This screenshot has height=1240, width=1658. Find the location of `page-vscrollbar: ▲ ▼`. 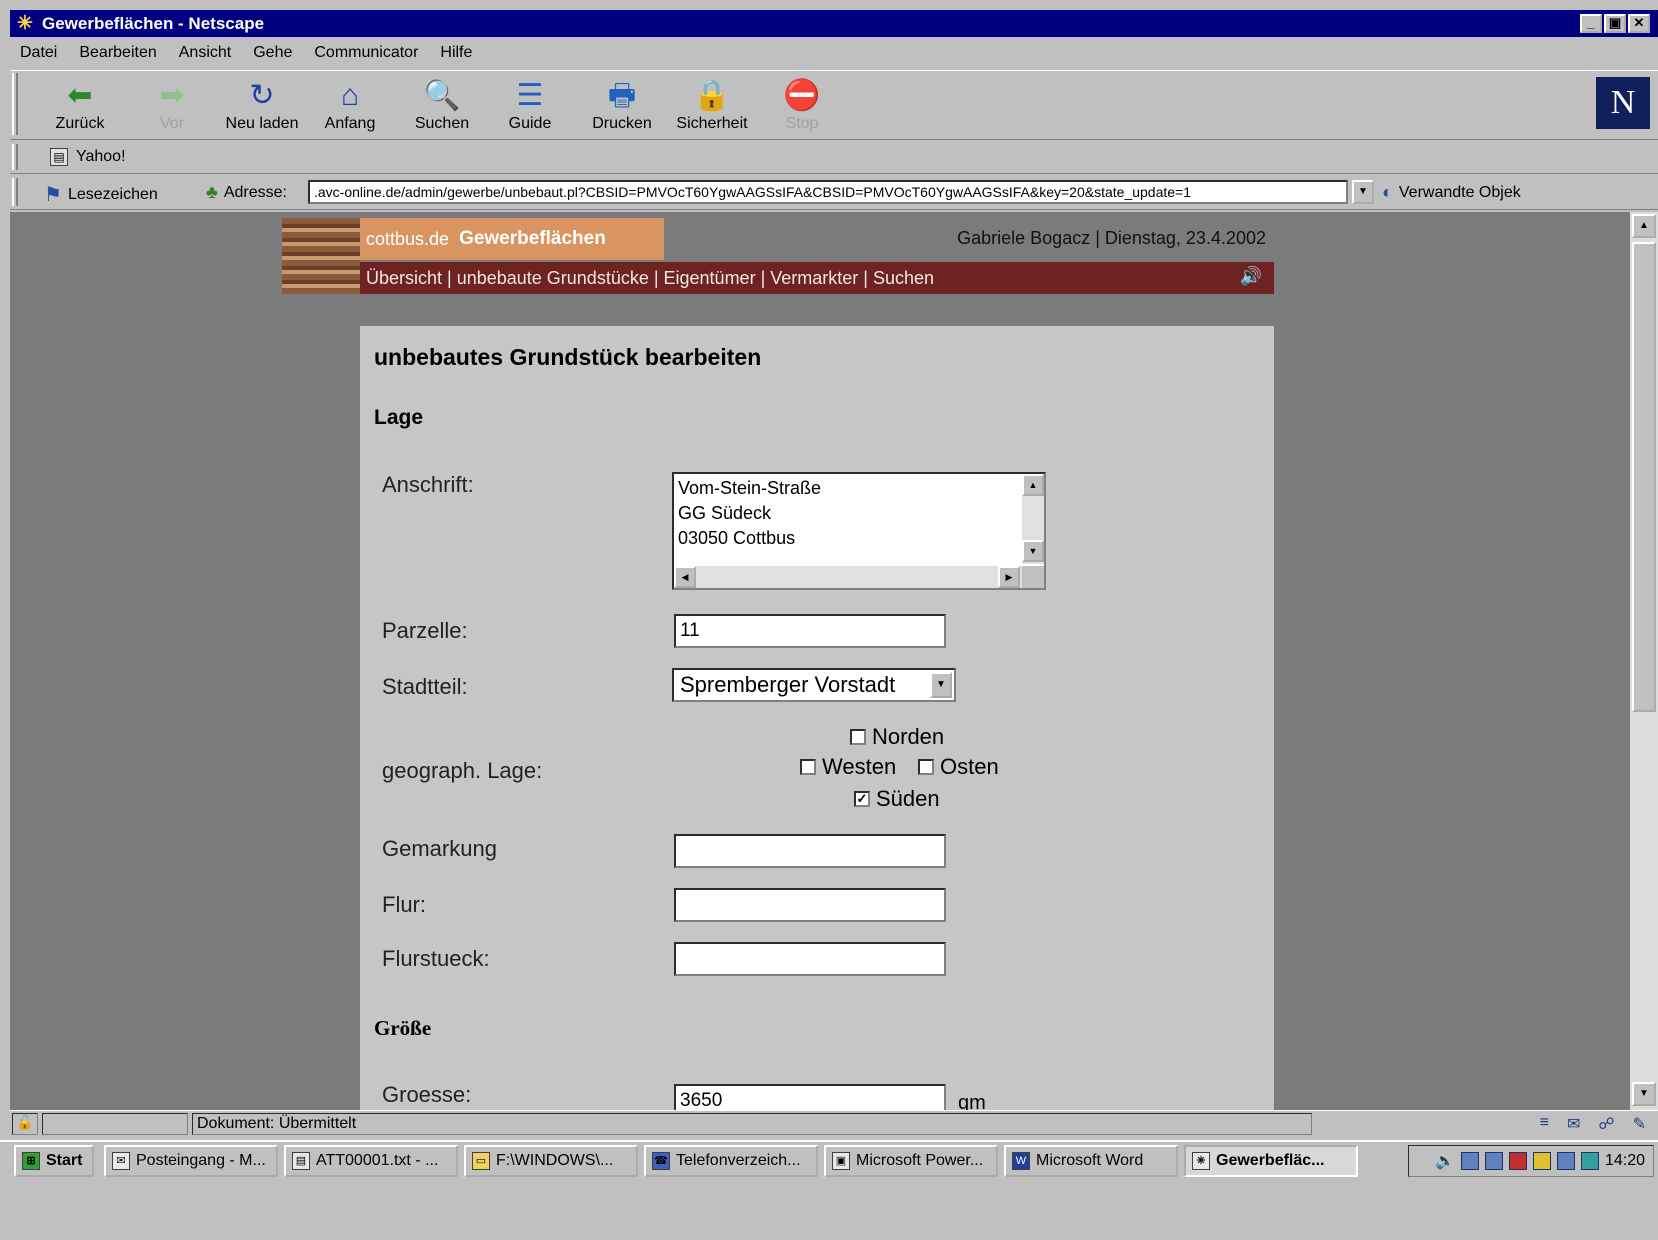

page-vscrollbar: ▲ ▼ is located at coordinates (1644, 661).